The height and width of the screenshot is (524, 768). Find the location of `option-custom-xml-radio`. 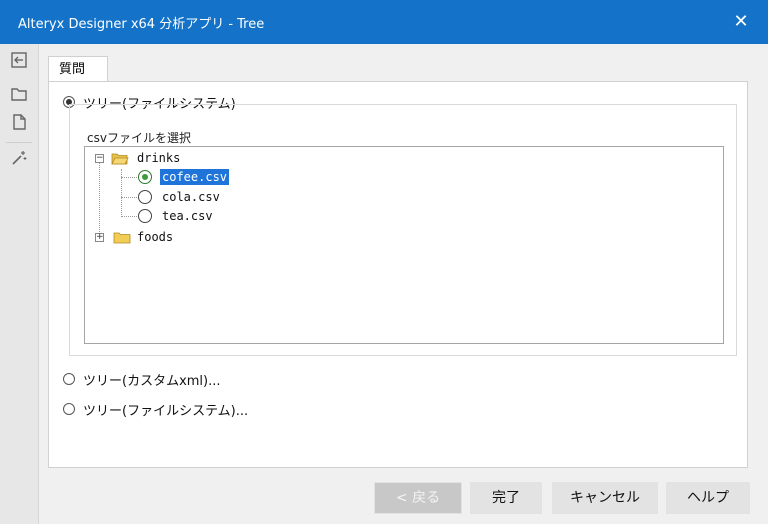

option-custom-xml-radio is located at coordinates (69, 379).